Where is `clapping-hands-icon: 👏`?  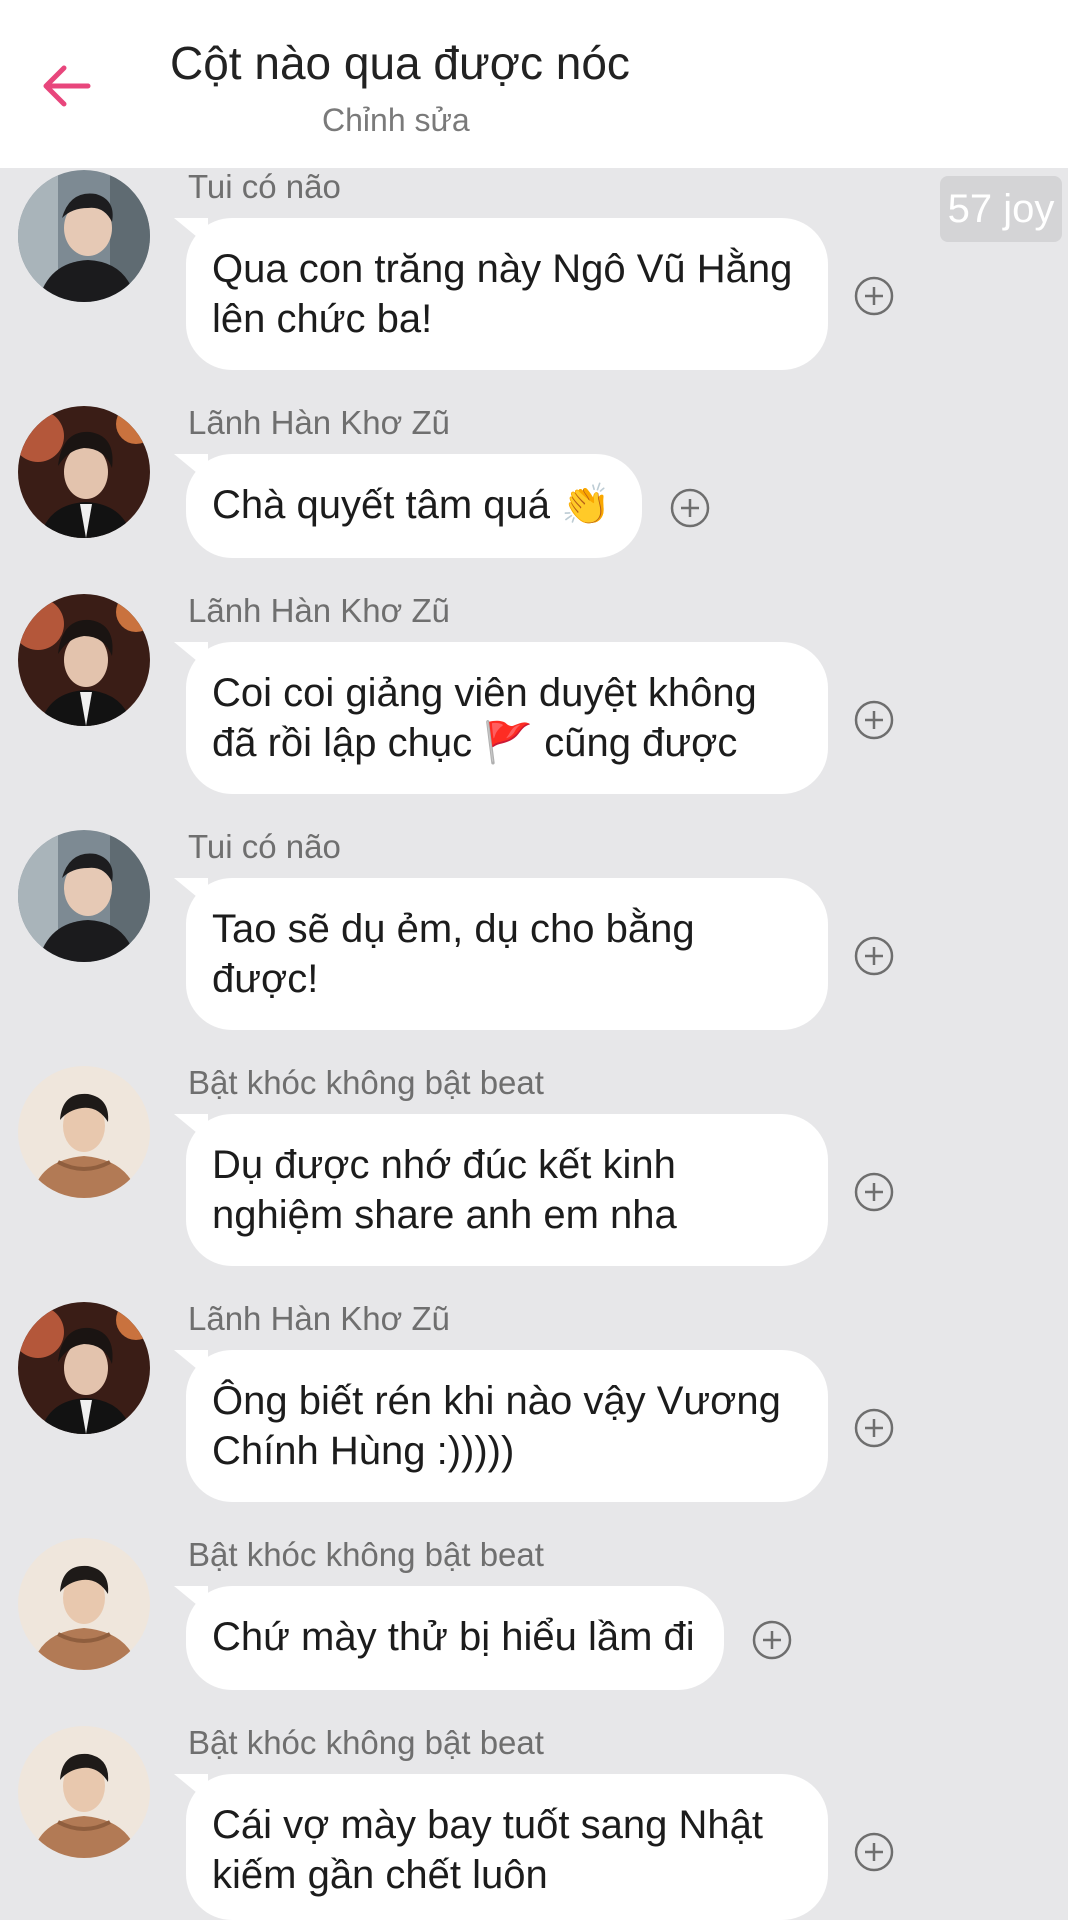 clapping-hands-icon: 👏 is located at coordinates (586, 505).